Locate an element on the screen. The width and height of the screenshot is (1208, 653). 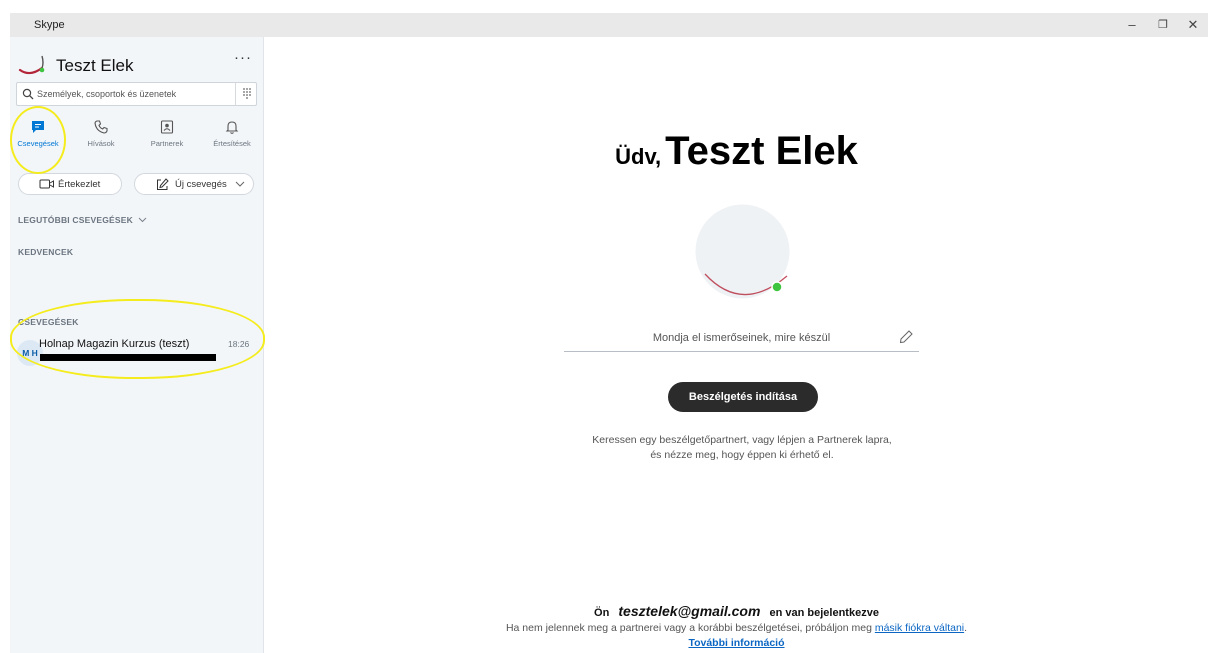
chat-icon is located at coordinates (38, 127).